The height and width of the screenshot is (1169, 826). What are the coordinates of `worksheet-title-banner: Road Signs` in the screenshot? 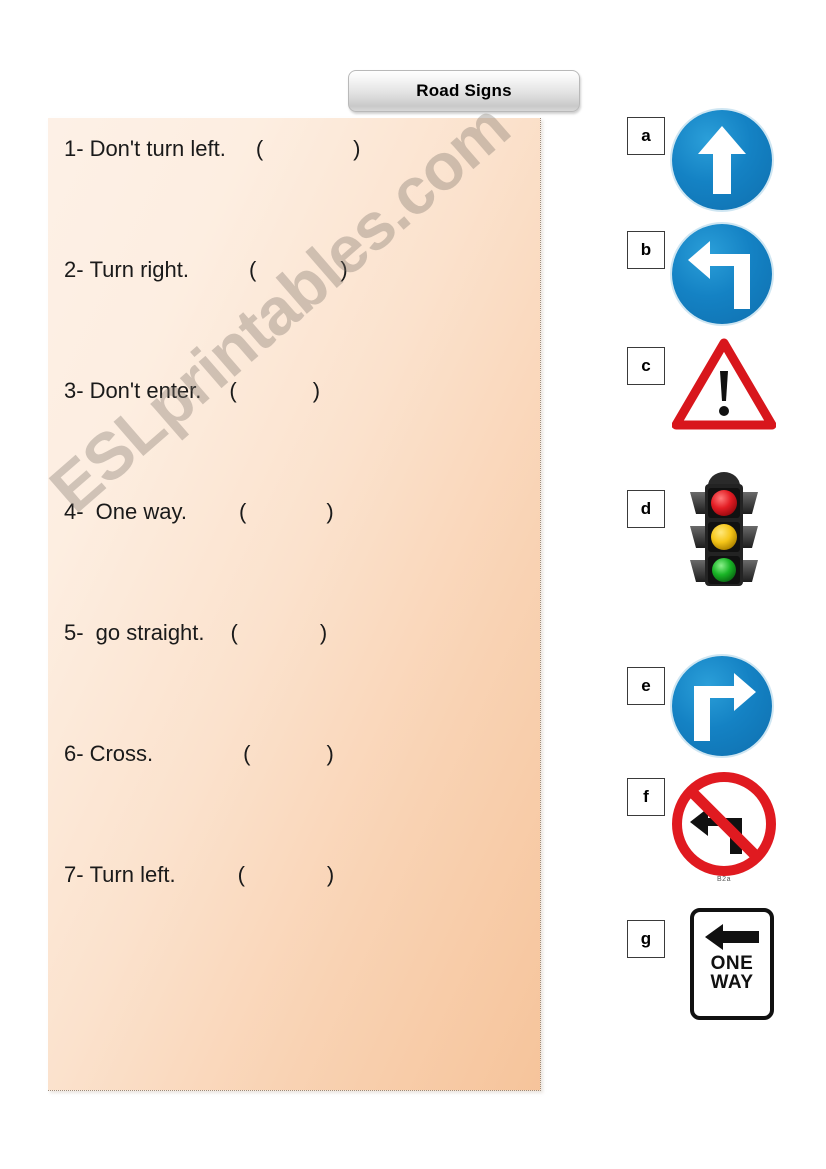 It's located at (464, 91).